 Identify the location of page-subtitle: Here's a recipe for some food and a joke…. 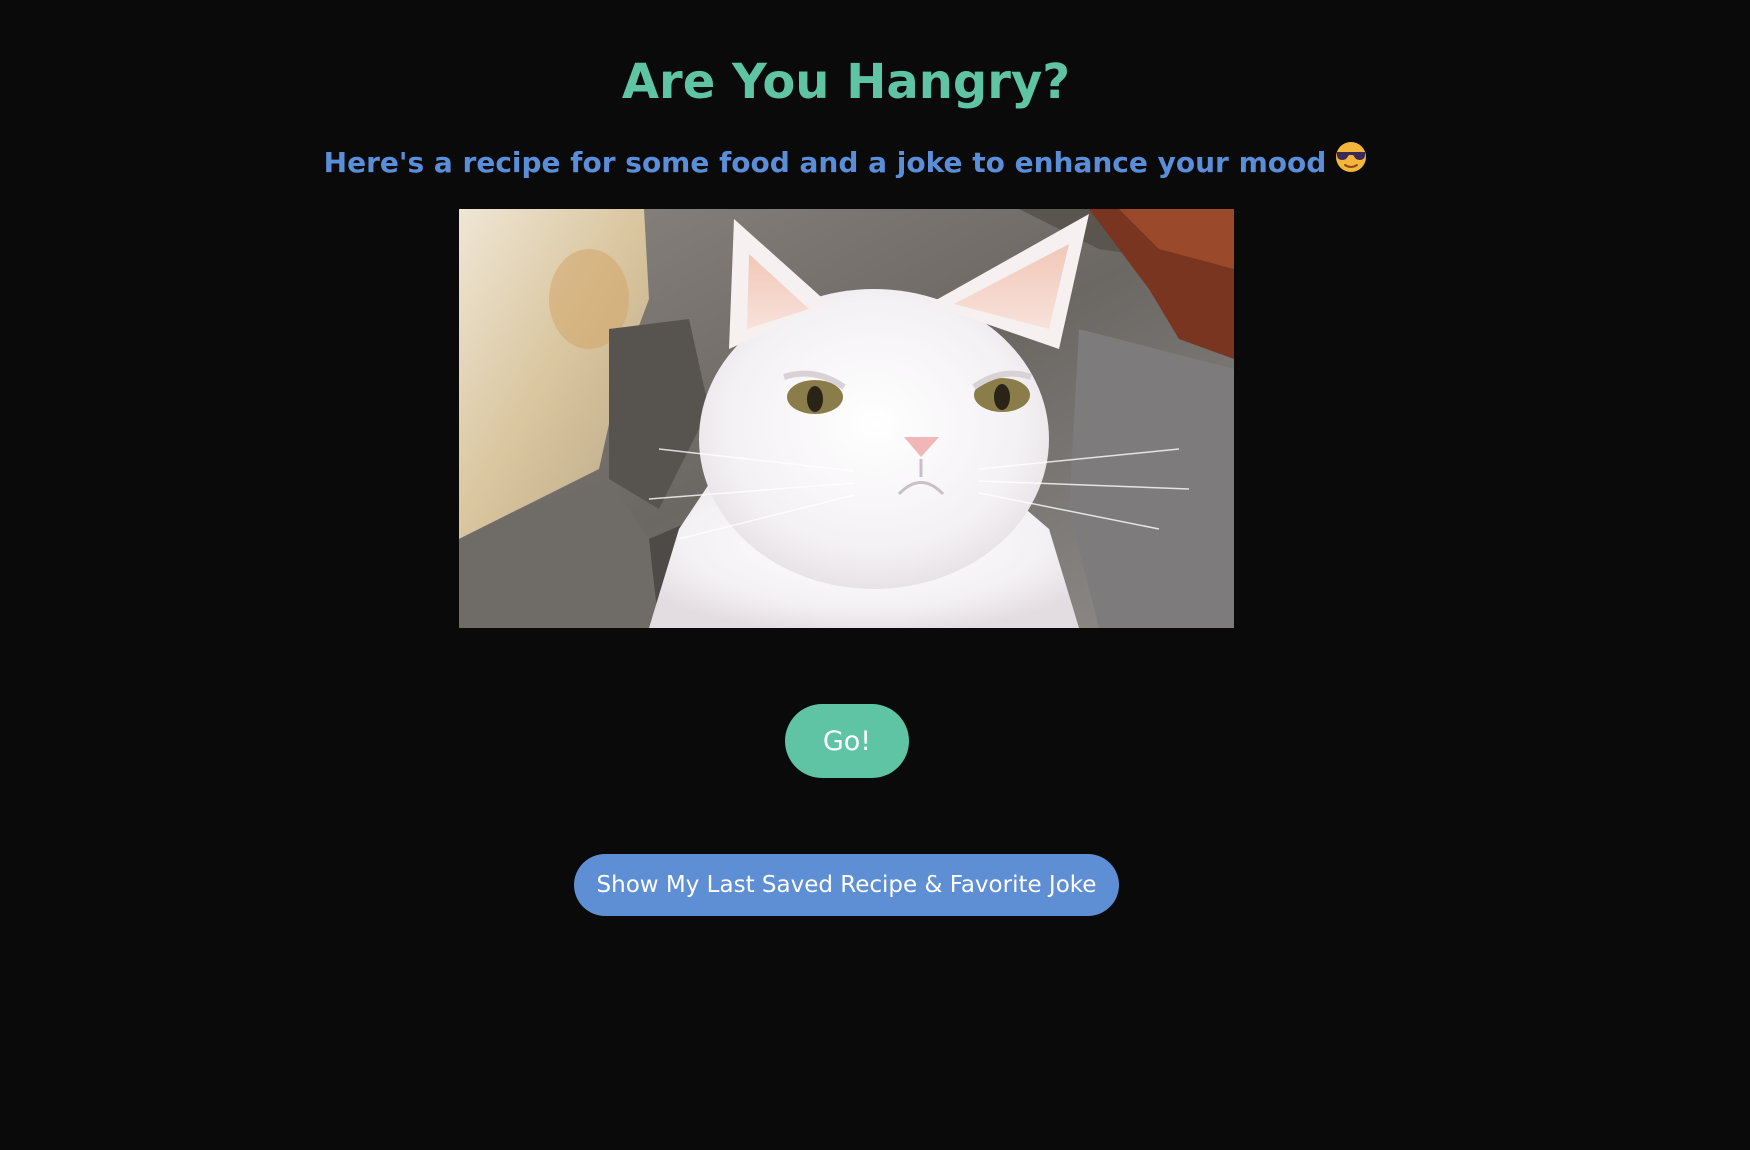
(846, 162).